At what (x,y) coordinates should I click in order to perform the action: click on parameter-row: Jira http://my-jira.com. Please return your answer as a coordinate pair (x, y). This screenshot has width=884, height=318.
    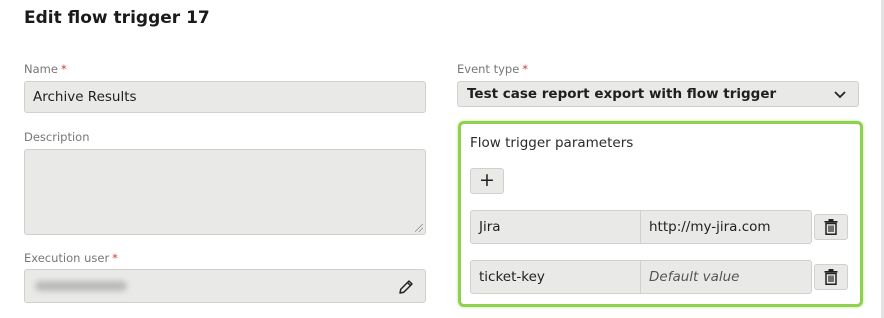
    Looking at the image, I should click on (659, 227).